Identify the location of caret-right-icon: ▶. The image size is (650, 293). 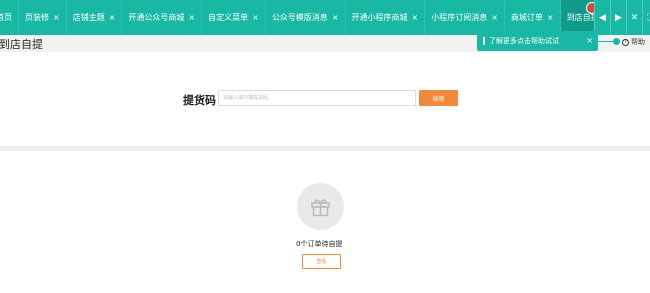
(618, 17).